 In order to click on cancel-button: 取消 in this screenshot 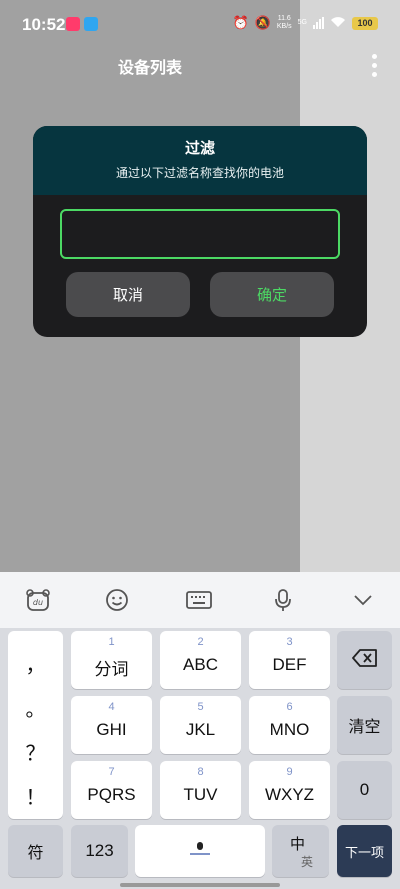, I will do `click(128, 294)`.